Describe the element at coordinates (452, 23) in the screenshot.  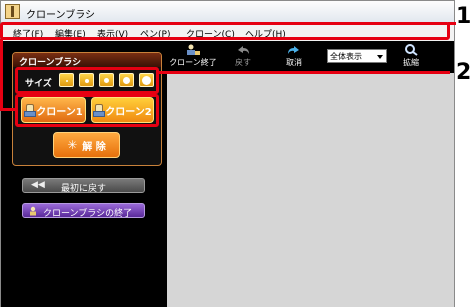
I see `callout-line-1c` at that location.